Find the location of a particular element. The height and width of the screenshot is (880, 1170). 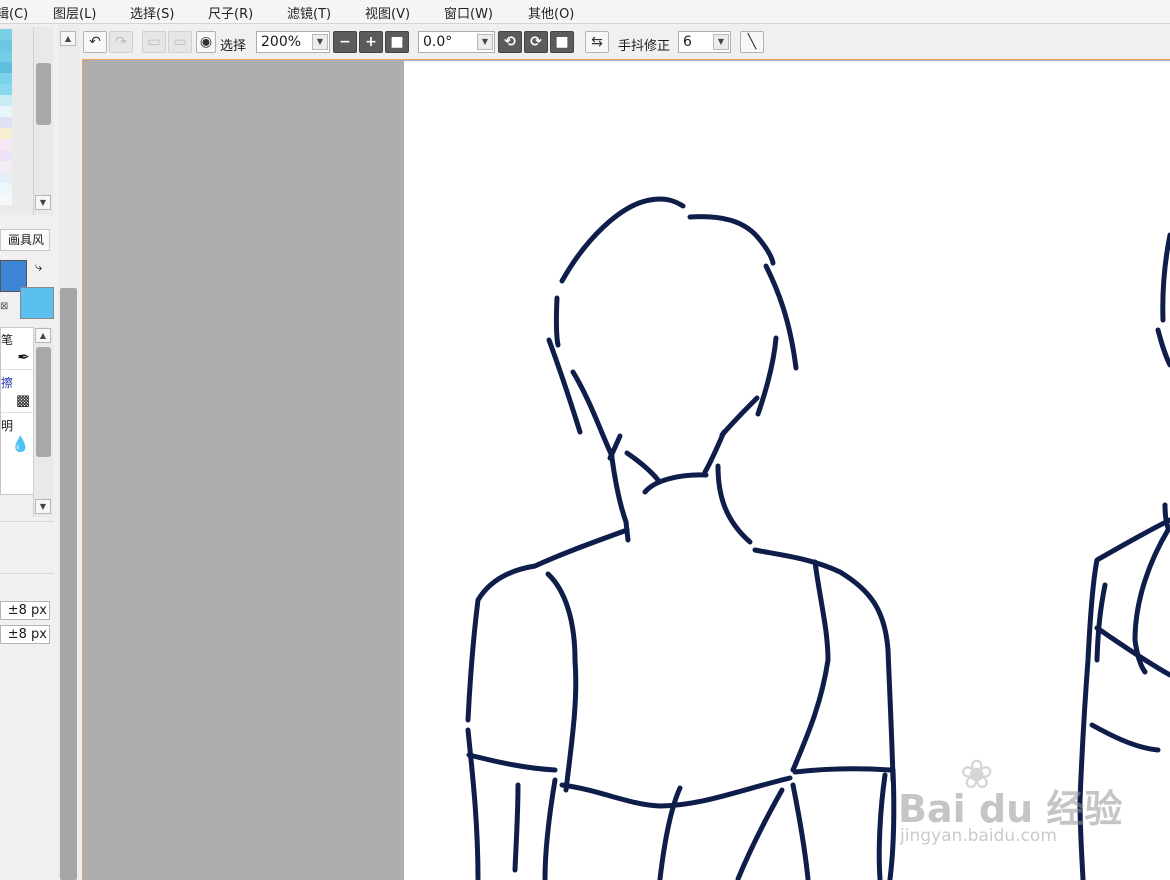

tool-water: 明 💧 is located at coordinates (17, 435).